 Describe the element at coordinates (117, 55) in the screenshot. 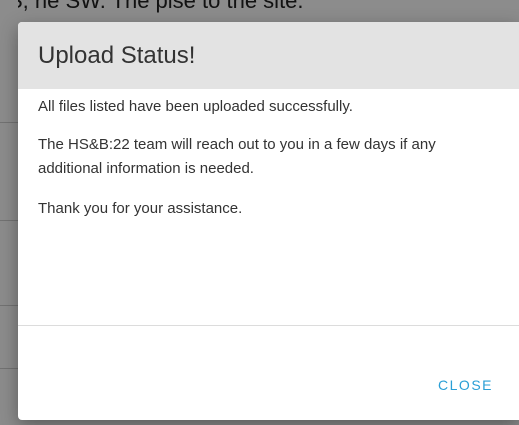

I see `dialog-title: Upload Status!` at that location.